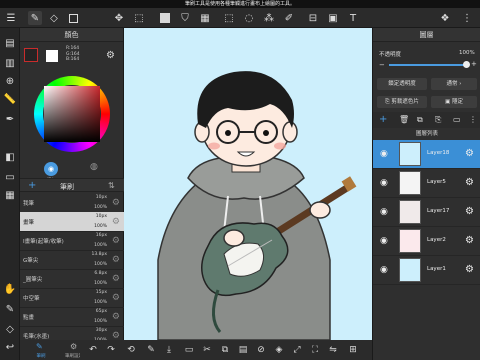 Image resolution: width=480 pixels, height=360 pixels. I want to click on blend-mode-select: 通常 ›, so click(454, 84).